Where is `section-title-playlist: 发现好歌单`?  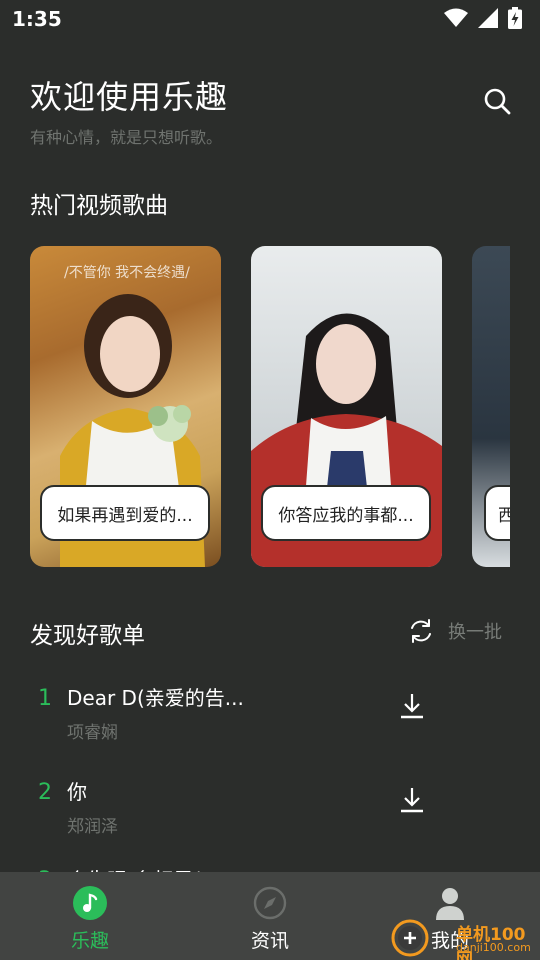
section-title-playlist: 发现好歌单 is located at coordinates (87, 636).